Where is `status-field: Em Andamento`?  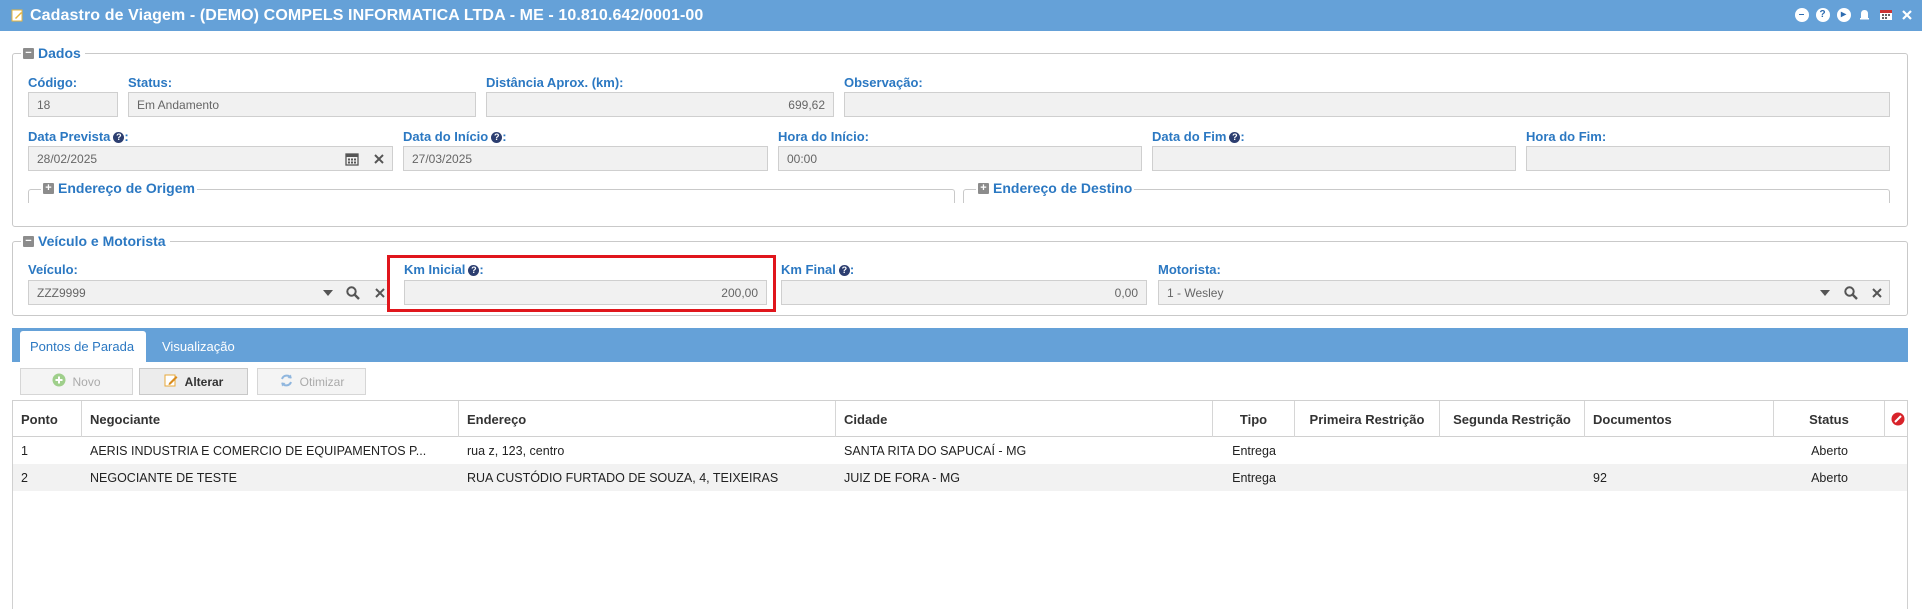 status-field: Em Andamento is located at coordinates (302, 104).